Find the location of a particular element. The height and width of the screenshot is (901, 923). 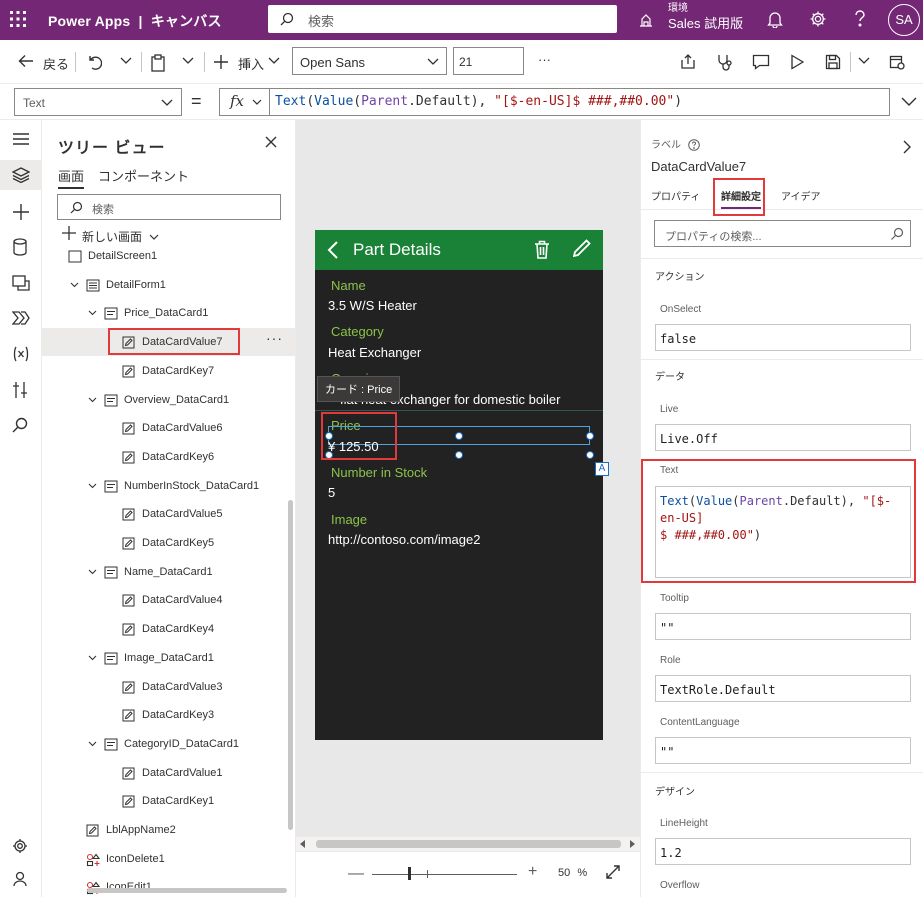

canvas-horizontal-scrollbar is located at coordinates (468, 844).